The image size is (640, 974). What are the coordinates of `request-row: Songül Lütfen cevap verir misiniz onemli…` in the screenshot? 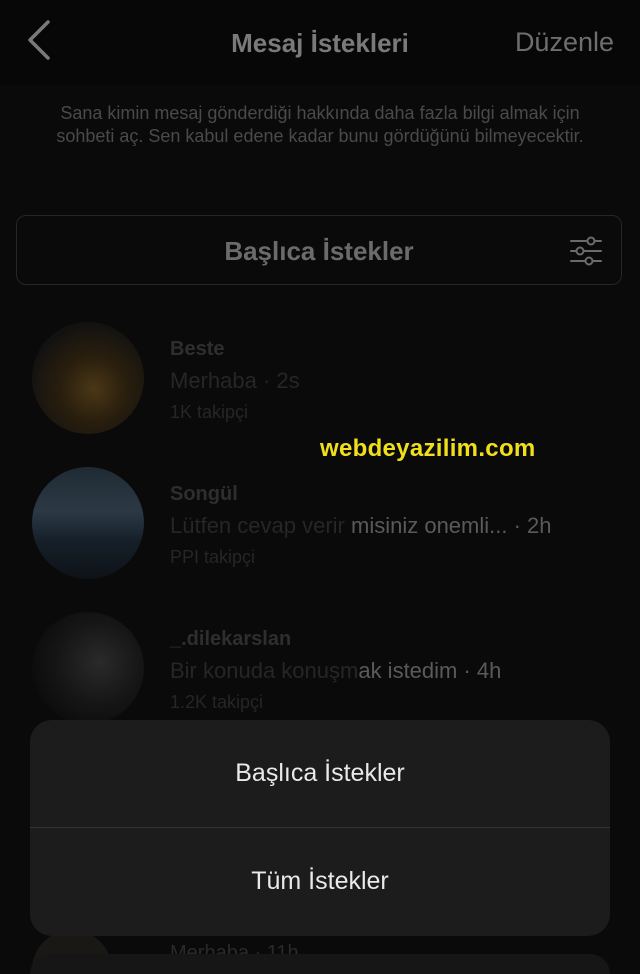 It's located at (320, 537).